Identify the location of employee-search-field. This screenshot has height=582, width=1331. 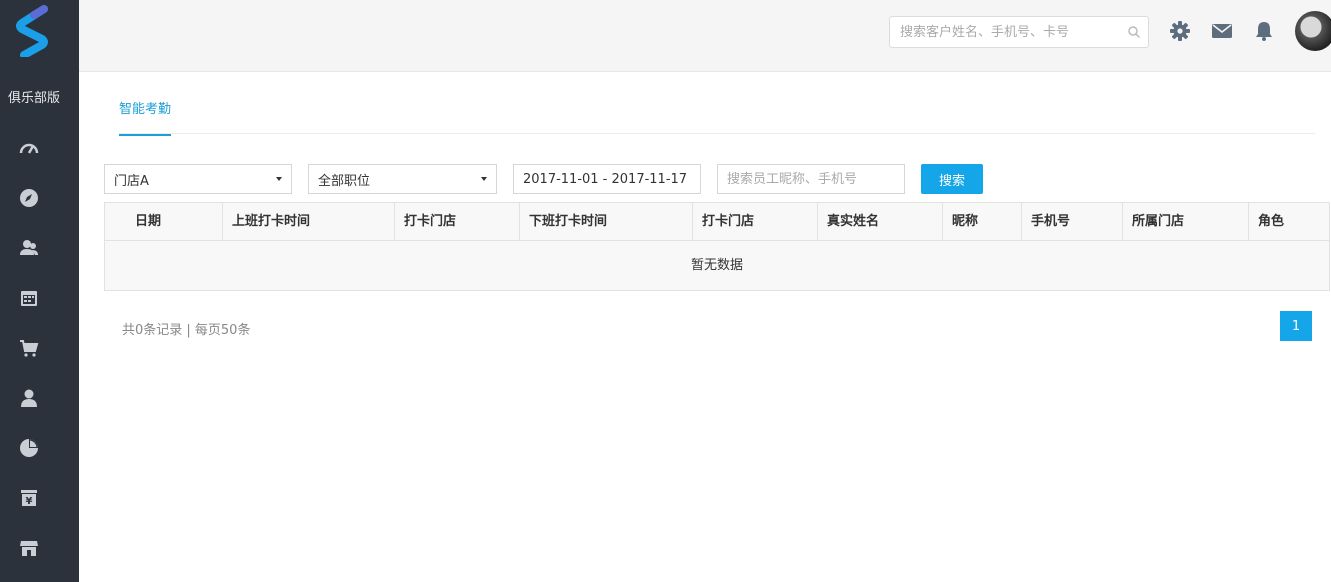
(811, 179).